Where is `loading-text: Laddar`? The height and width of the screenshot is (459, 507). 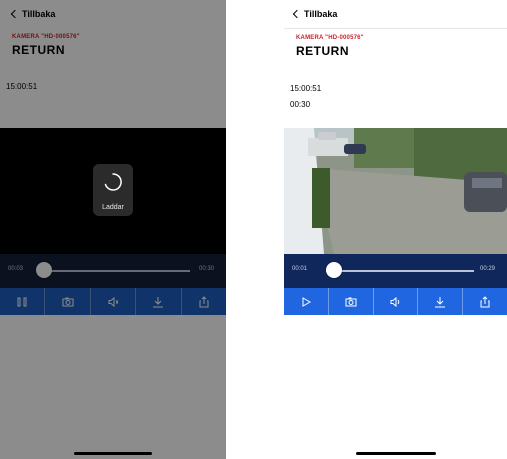
loading-text: Laddar is located at coordinates (113, 207).